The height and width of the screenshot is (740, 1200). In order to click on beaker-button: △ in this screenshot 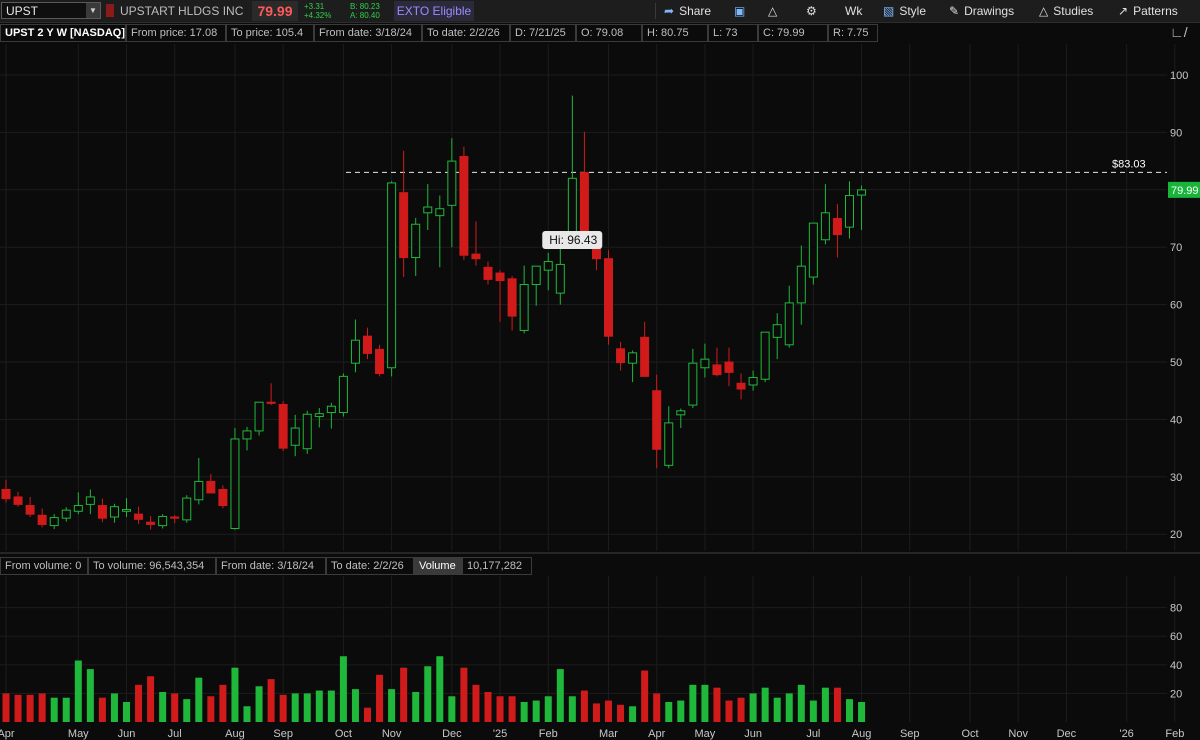, I will do `click(775, 11)`.